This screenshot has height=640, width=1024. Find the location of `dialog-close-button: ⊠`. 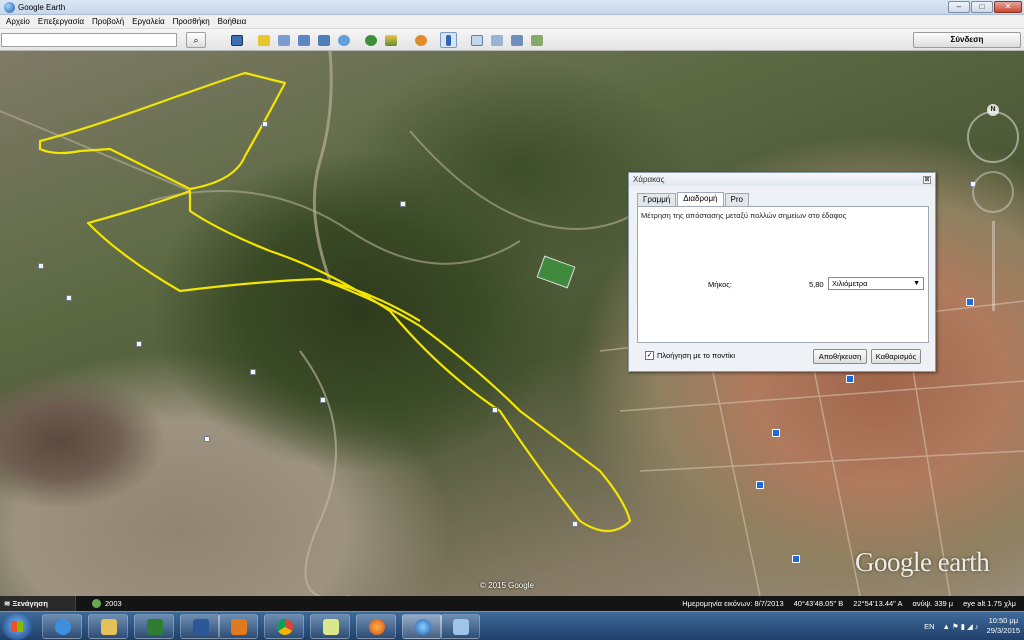

dialog-close-button: ⊠ is located at coordinates (927, 180).